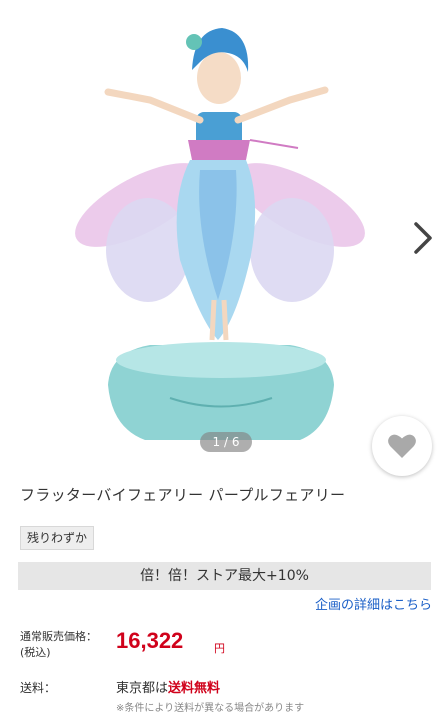 This screenshot has height=720, width=446. Describe the element at coordinates (216, 442) in the screenshot. I see `page-current: 1` at that location.